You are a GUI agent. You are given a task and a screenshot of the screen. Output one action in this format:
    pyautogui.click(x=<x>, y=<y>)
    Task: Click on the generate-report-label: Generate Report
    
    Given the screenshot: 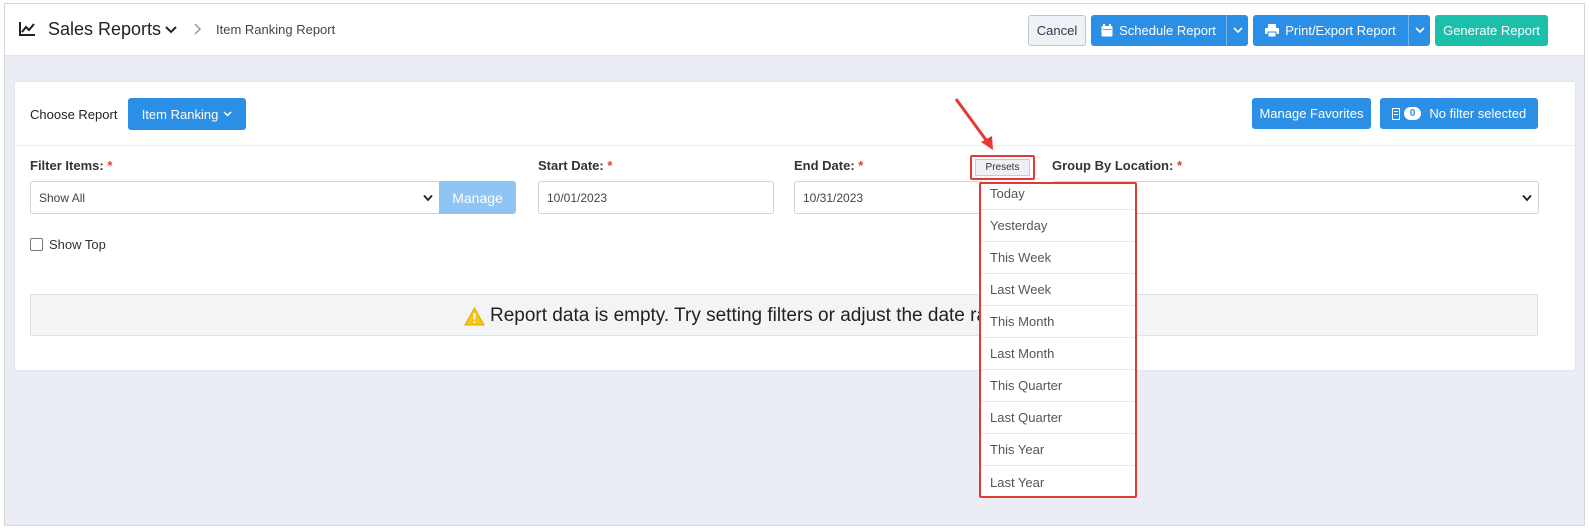 What is the action you would take?
    pyautogui.click(x=1491, y=30)
    